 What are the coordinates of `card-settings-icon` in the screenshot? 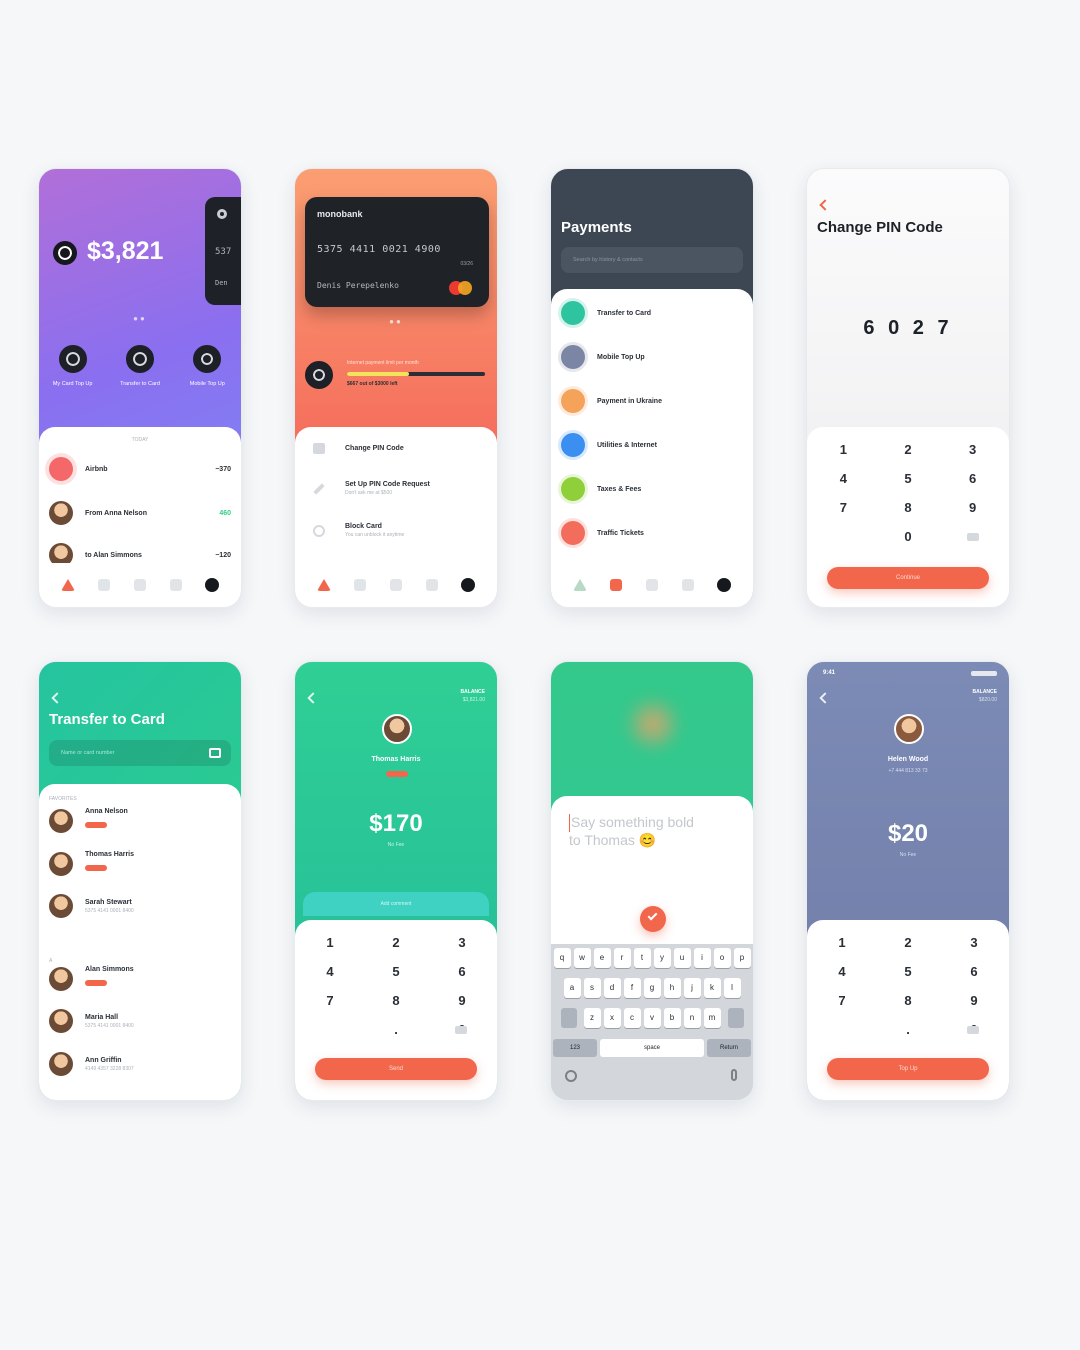 It's located at (222, 214).